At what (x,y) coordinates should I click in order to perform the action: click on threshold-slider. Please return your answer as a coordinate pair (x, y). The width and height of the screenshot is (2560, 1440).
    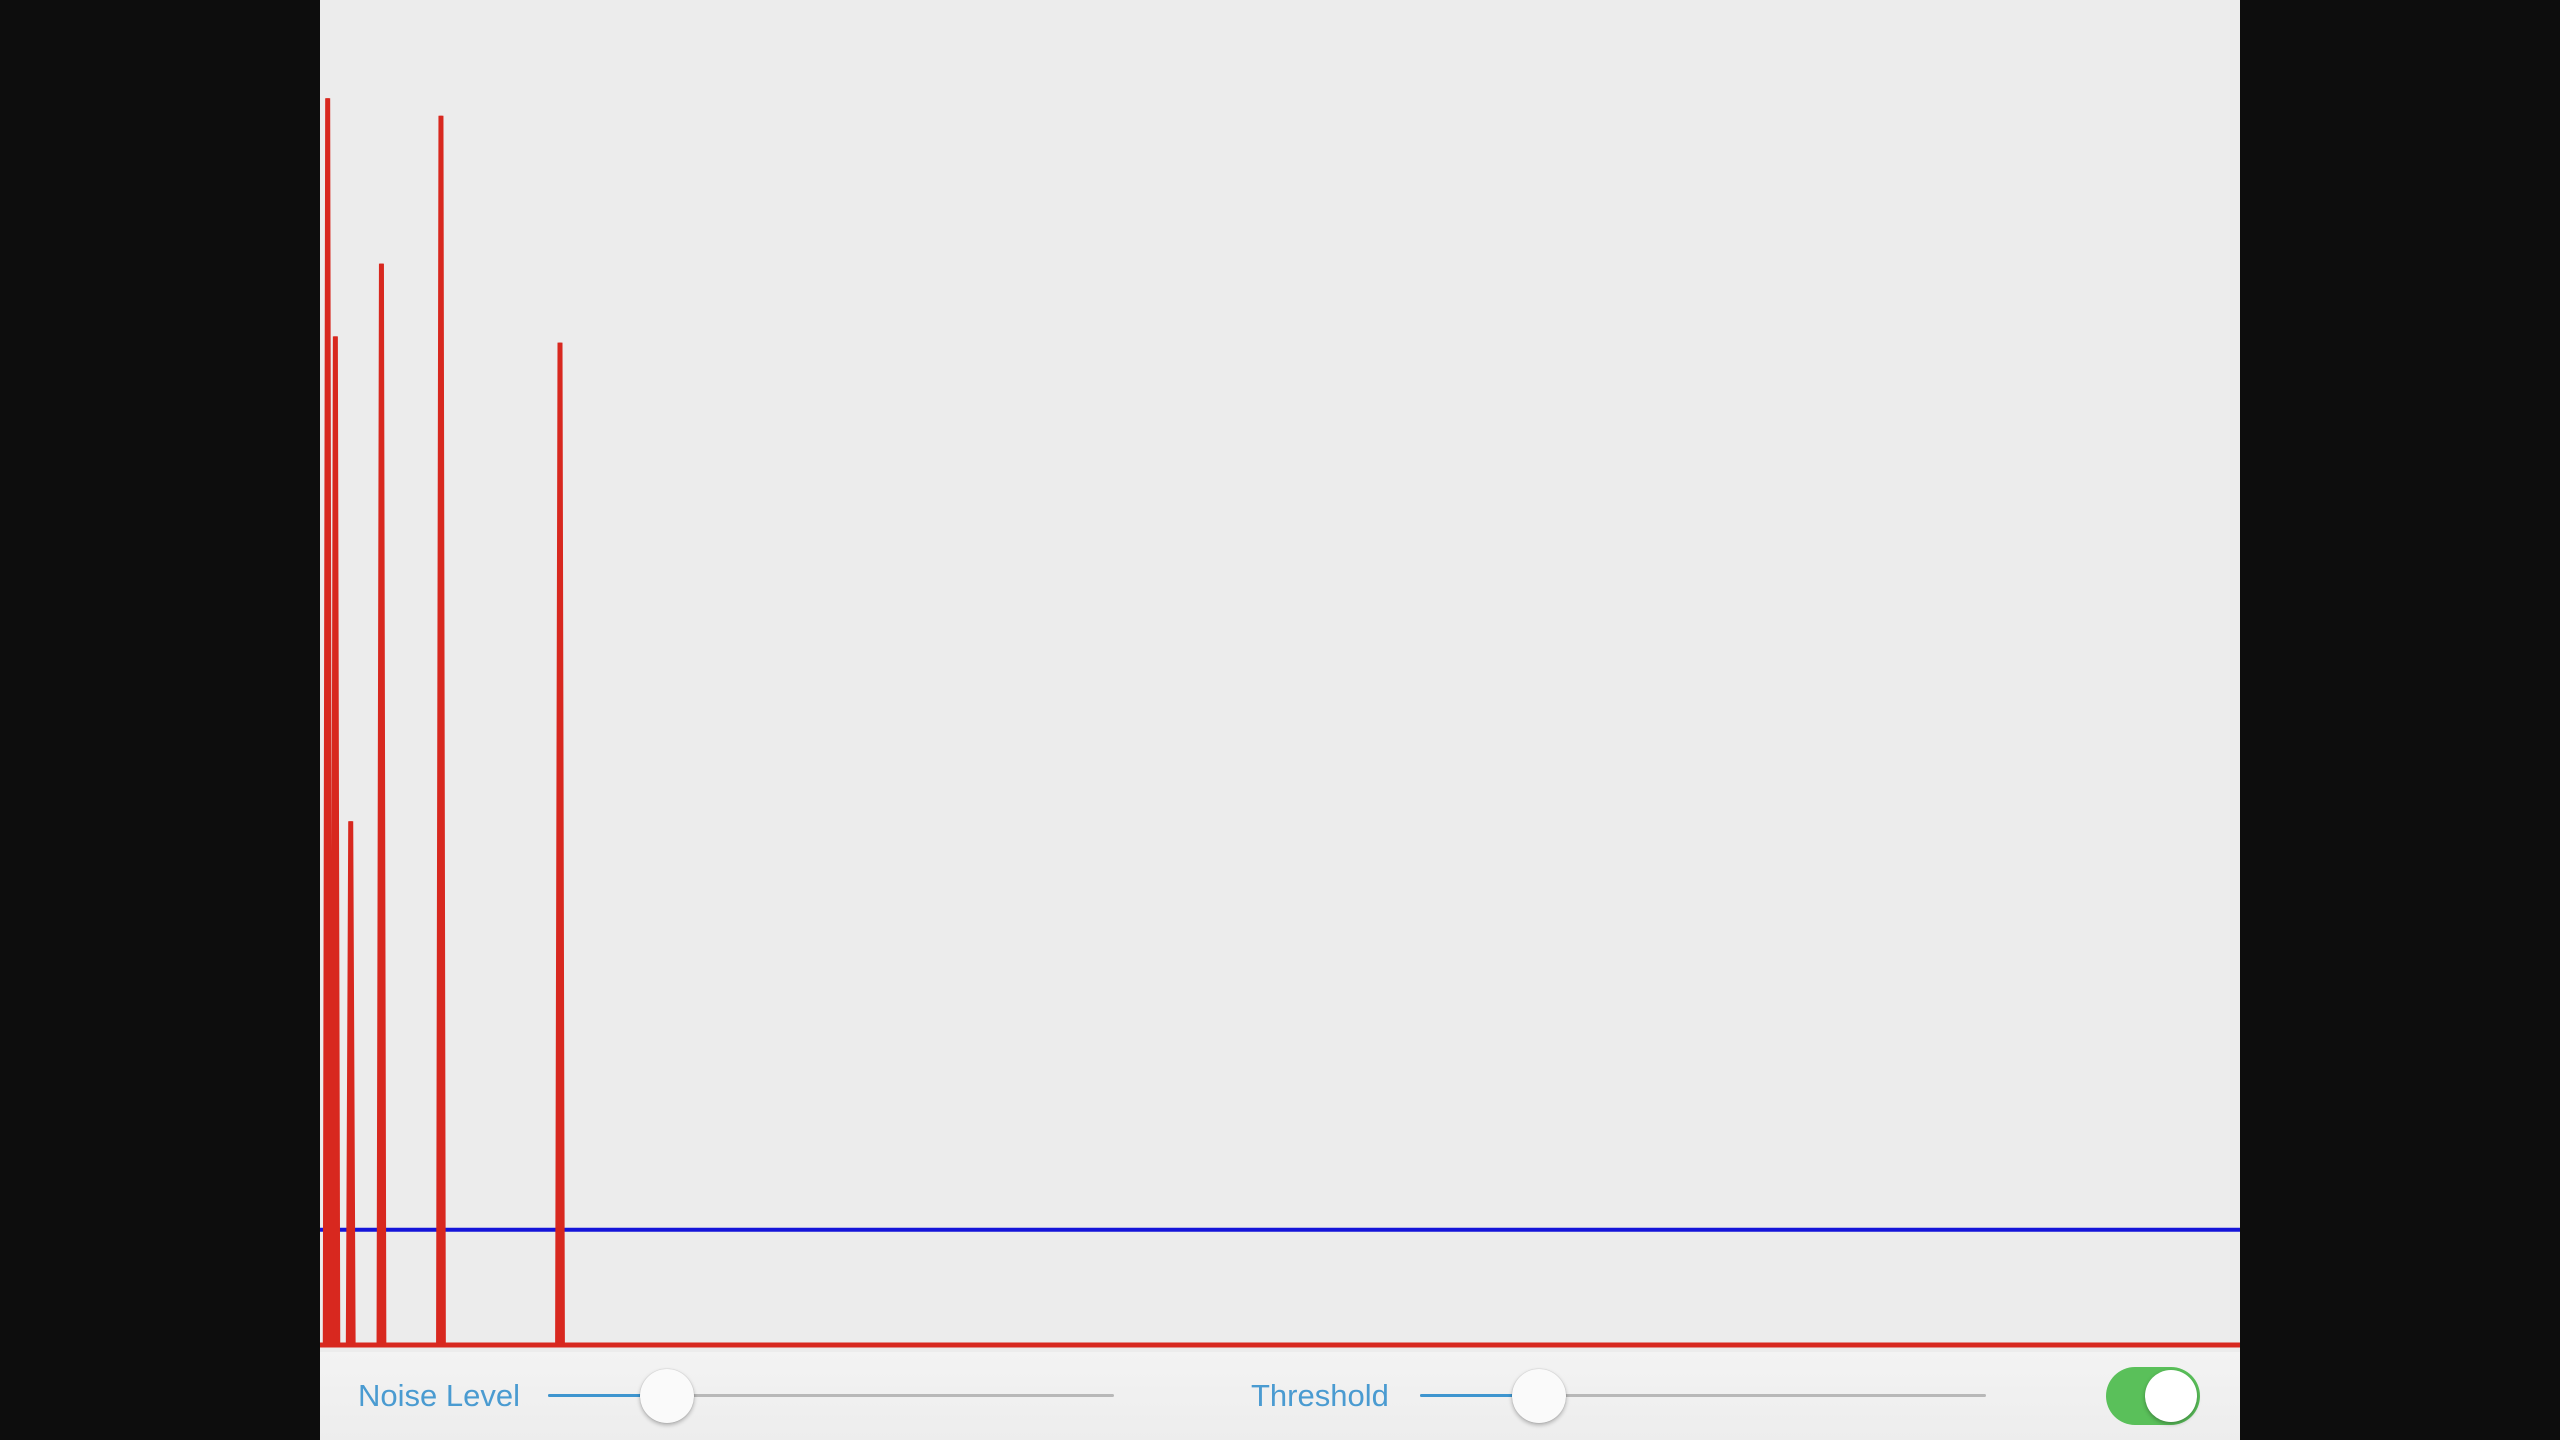
    Looking at the image, I should click on (1703, 1396).